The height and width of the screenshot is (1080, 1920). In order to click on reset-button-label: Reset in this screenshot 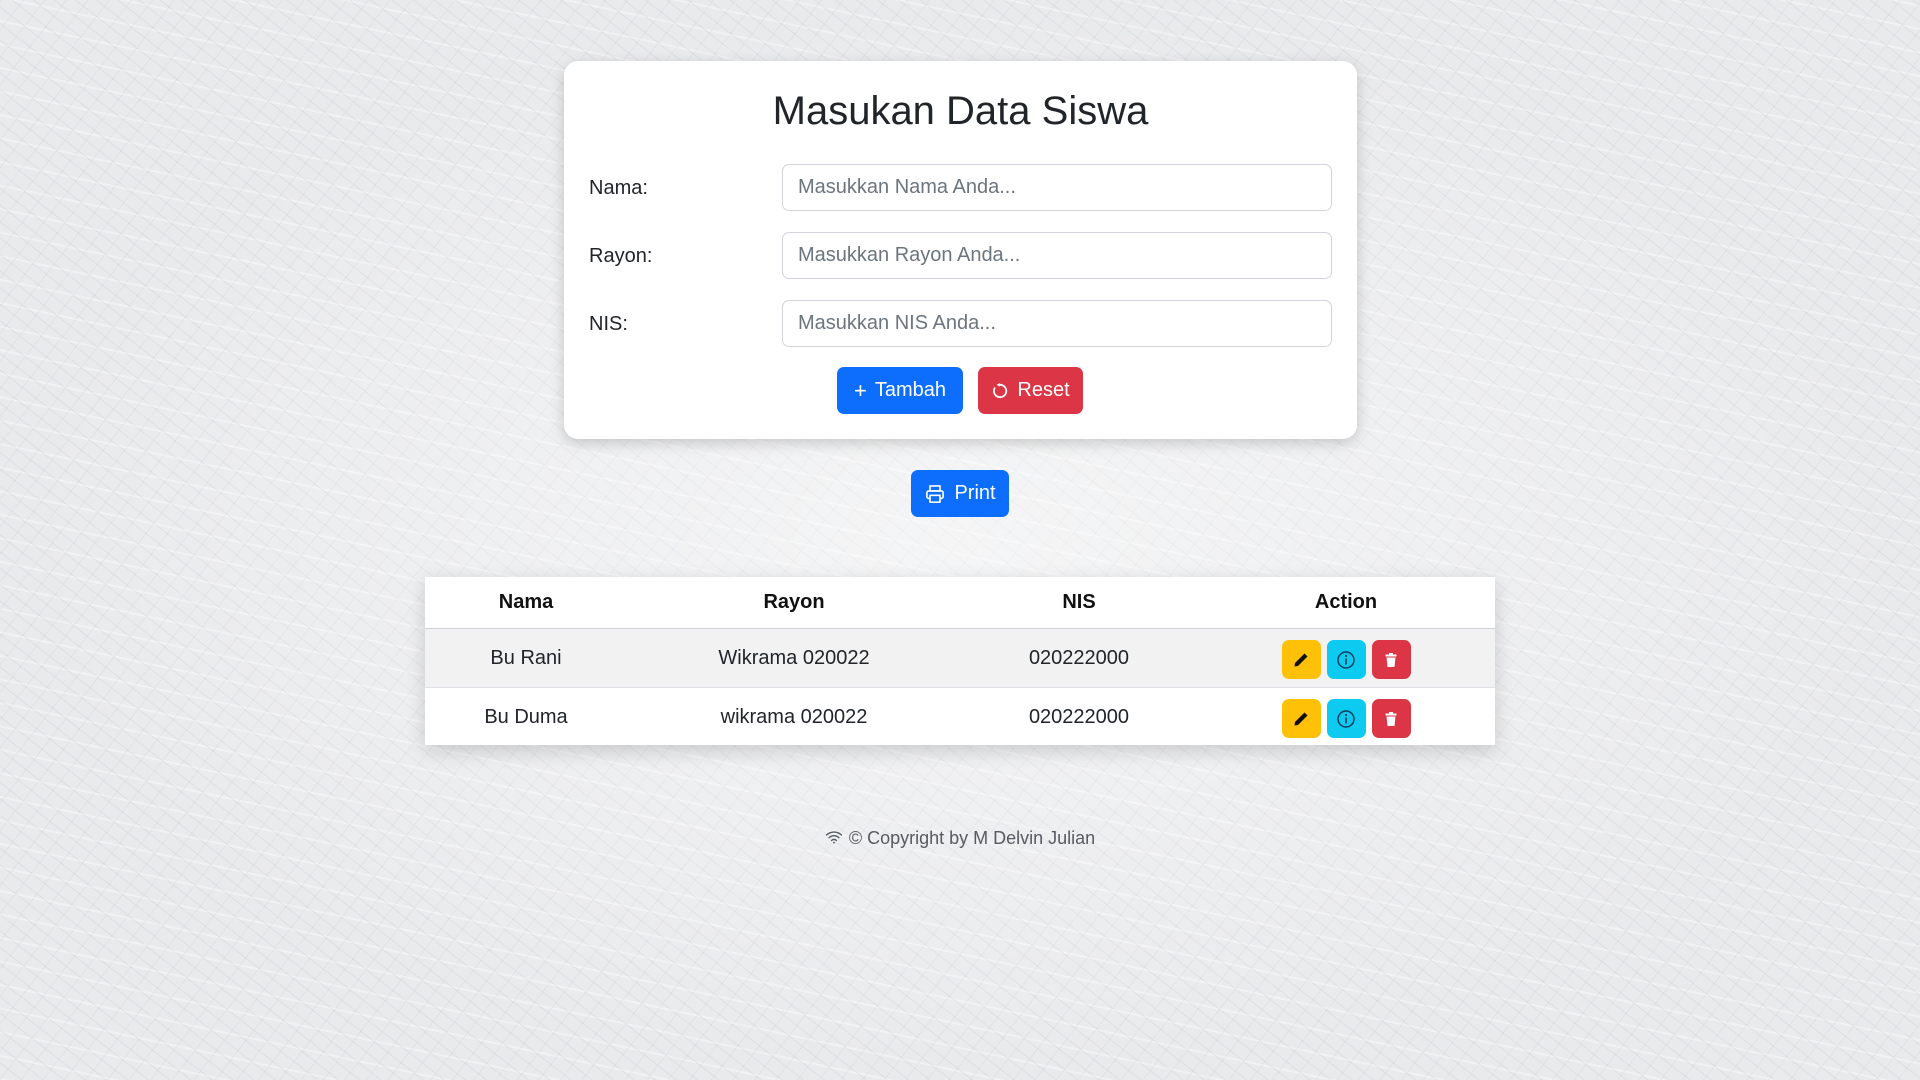, I will do `click(1043, 390)`.